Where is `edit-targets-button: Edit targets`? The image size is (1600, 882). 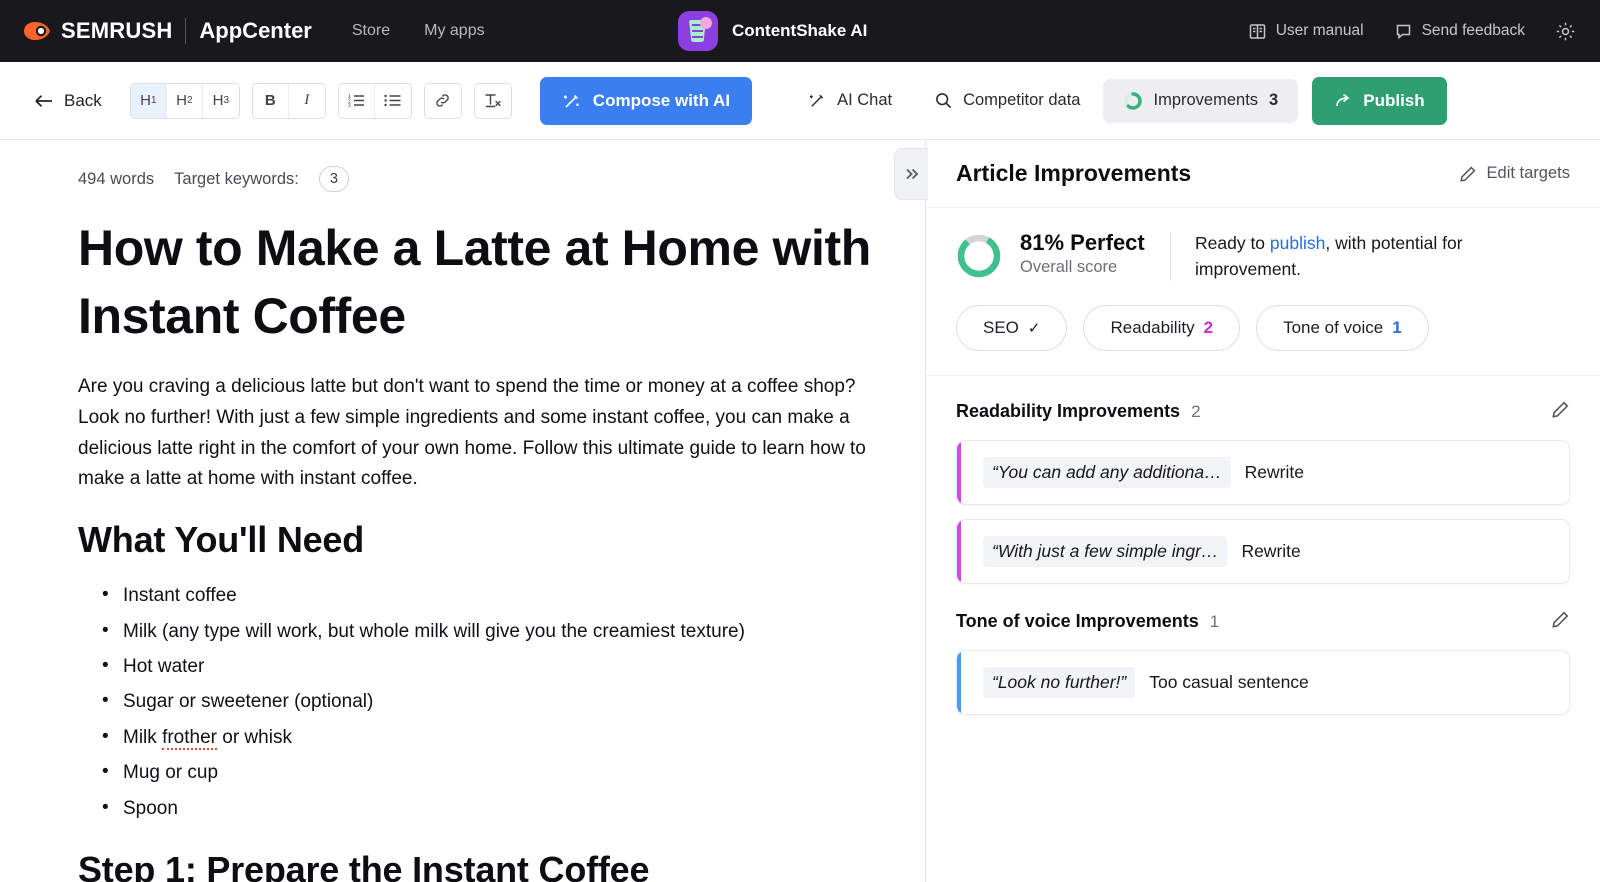
edit-targets-button: Edit targets is located at coordinates (1514, 173).